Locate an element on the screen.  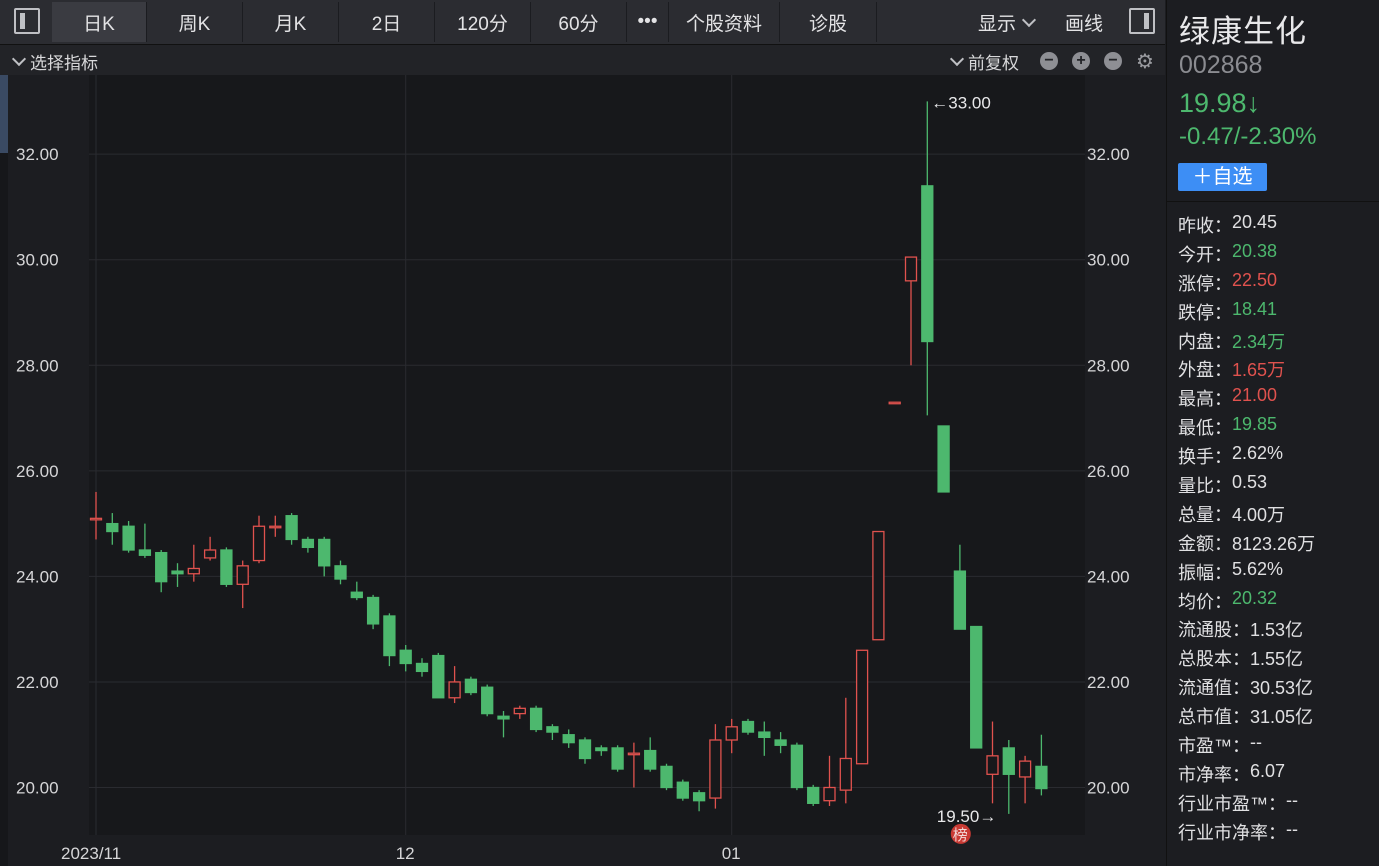
tab-stock-diagnosis: 诊股 is located at coordinates (828, 22).